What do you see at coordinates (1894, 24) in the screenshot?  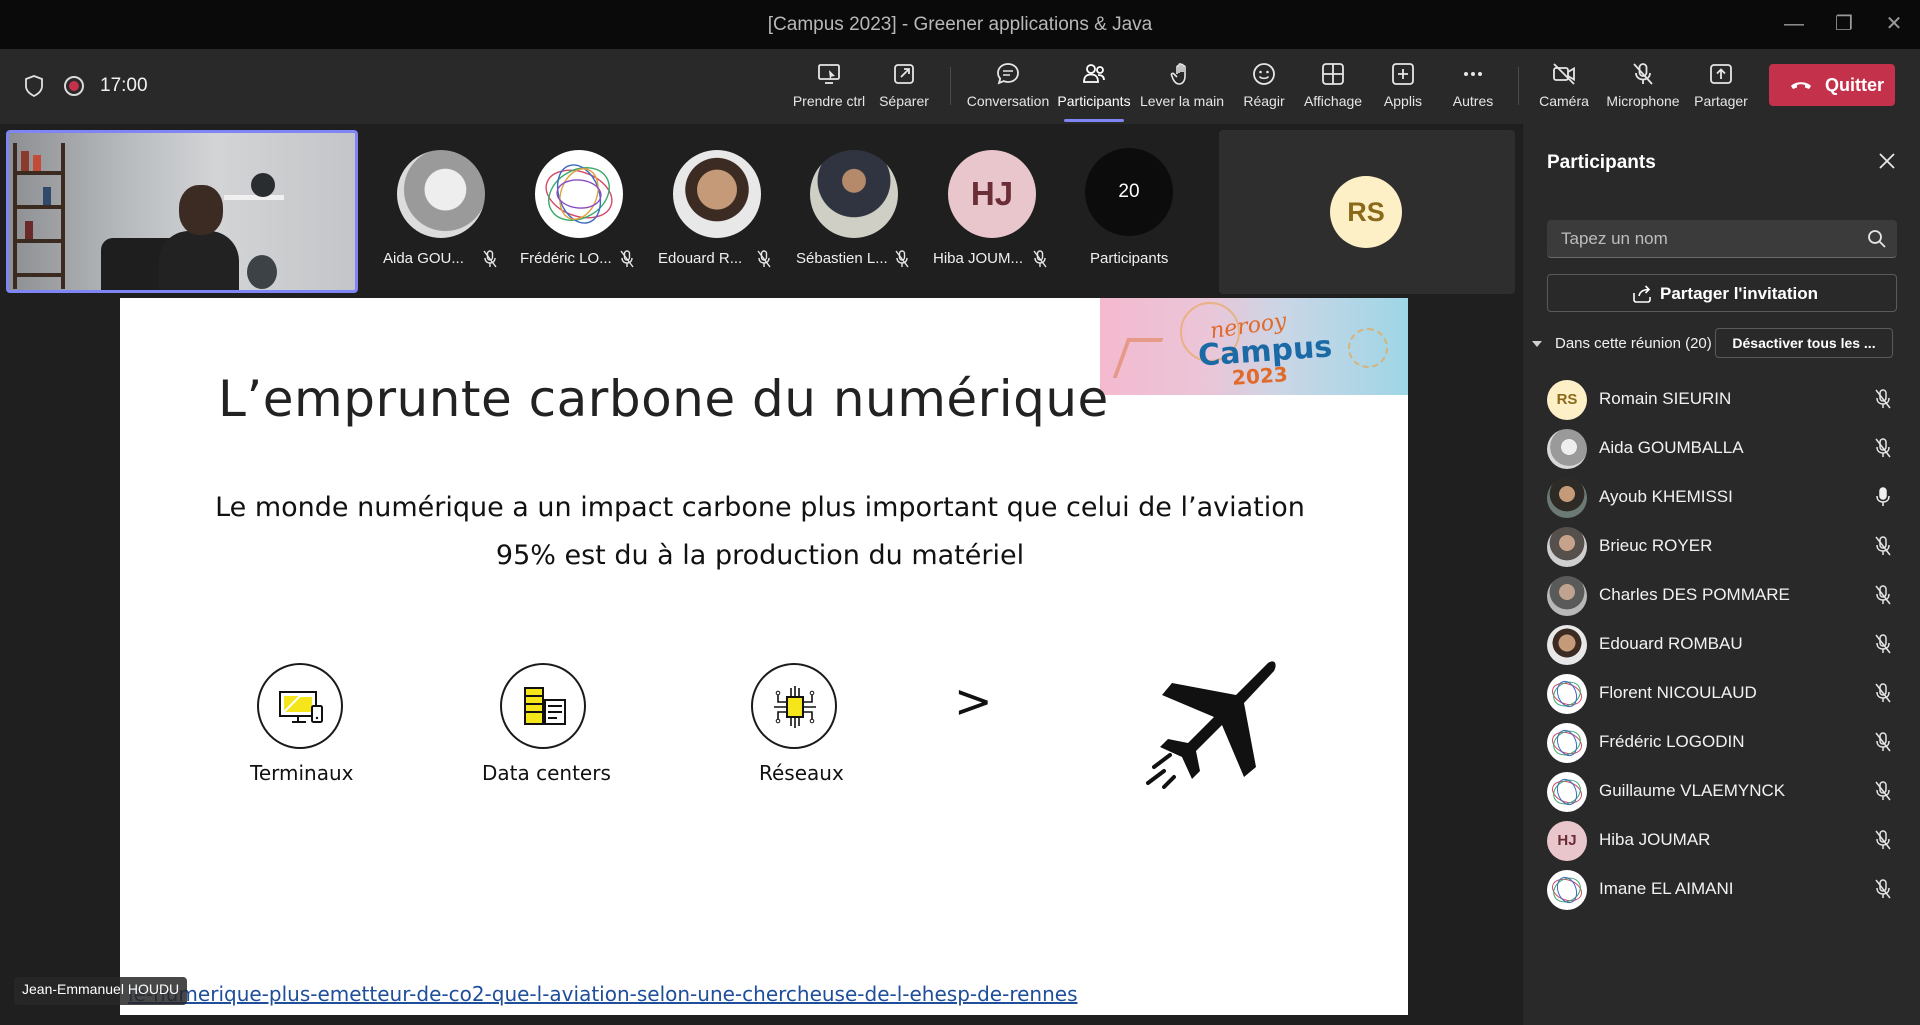 I see `close-window-button: ✕` at bounding box center [1894, 24].